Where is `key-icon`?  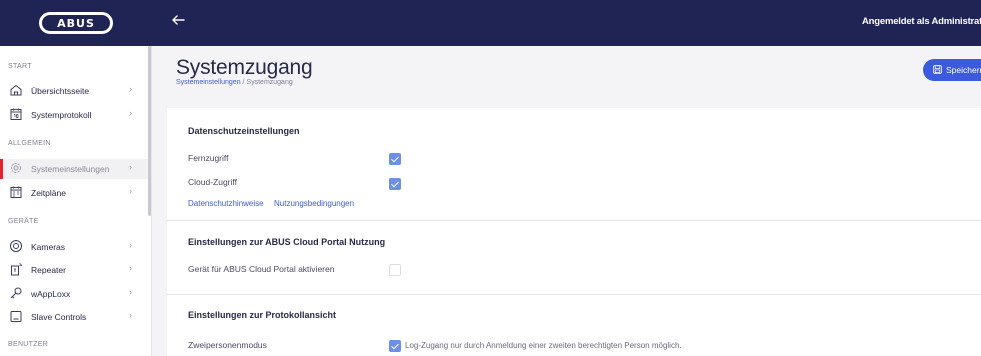 key-icon is located at coordinates (16, 293).